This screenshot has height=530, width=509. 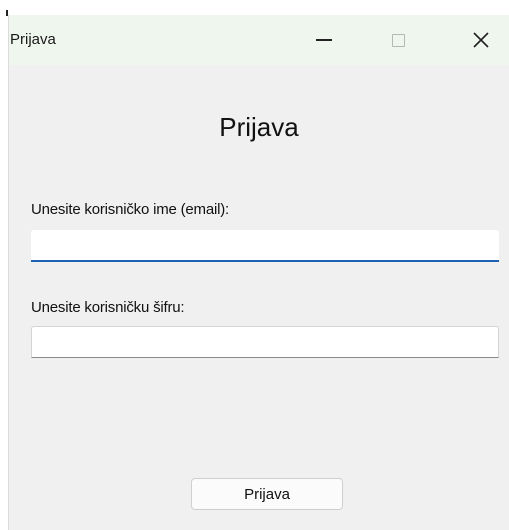 What do you see at coordinates (265, 342) in the screenshot?
I see `password-input` at bounding box center [265, 342].